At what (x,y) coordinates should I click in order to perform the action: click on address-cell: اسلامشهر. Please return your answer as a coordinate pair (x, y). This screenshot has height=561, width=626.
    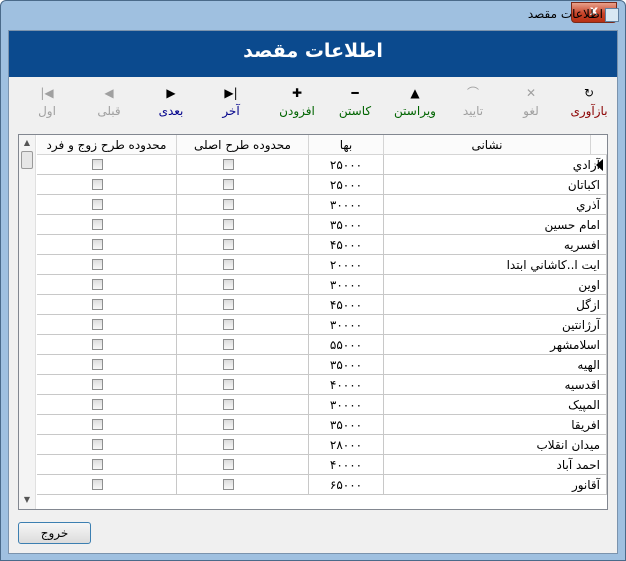
    Looking at the image, I should click on (495, 345).